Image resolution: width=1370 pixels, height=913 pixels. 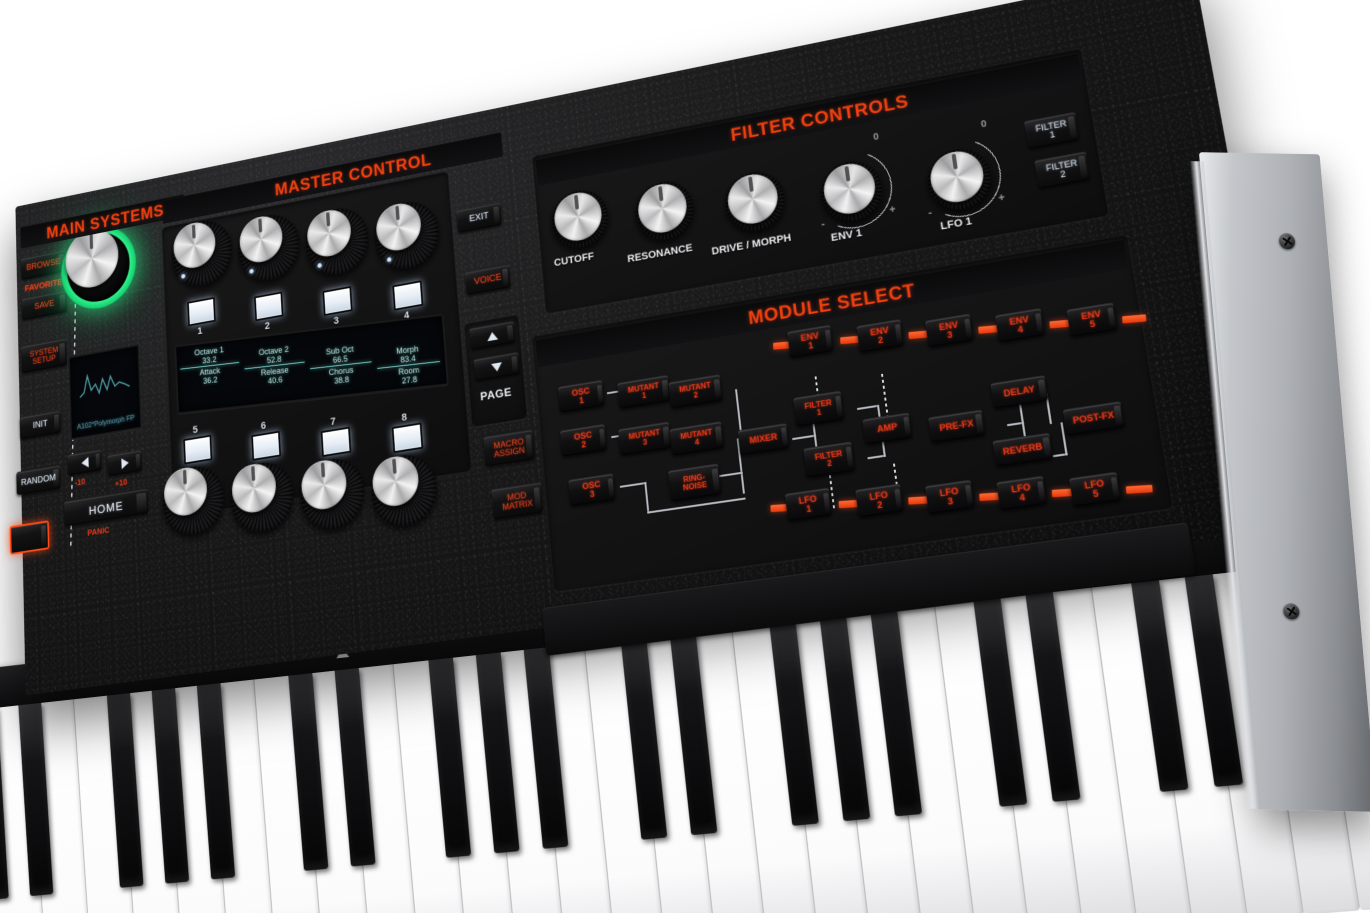 What do you see at coordinates (40, 424) in the screenshot?
I see `init-button-label: INIT` at bounding box center [40, 424].